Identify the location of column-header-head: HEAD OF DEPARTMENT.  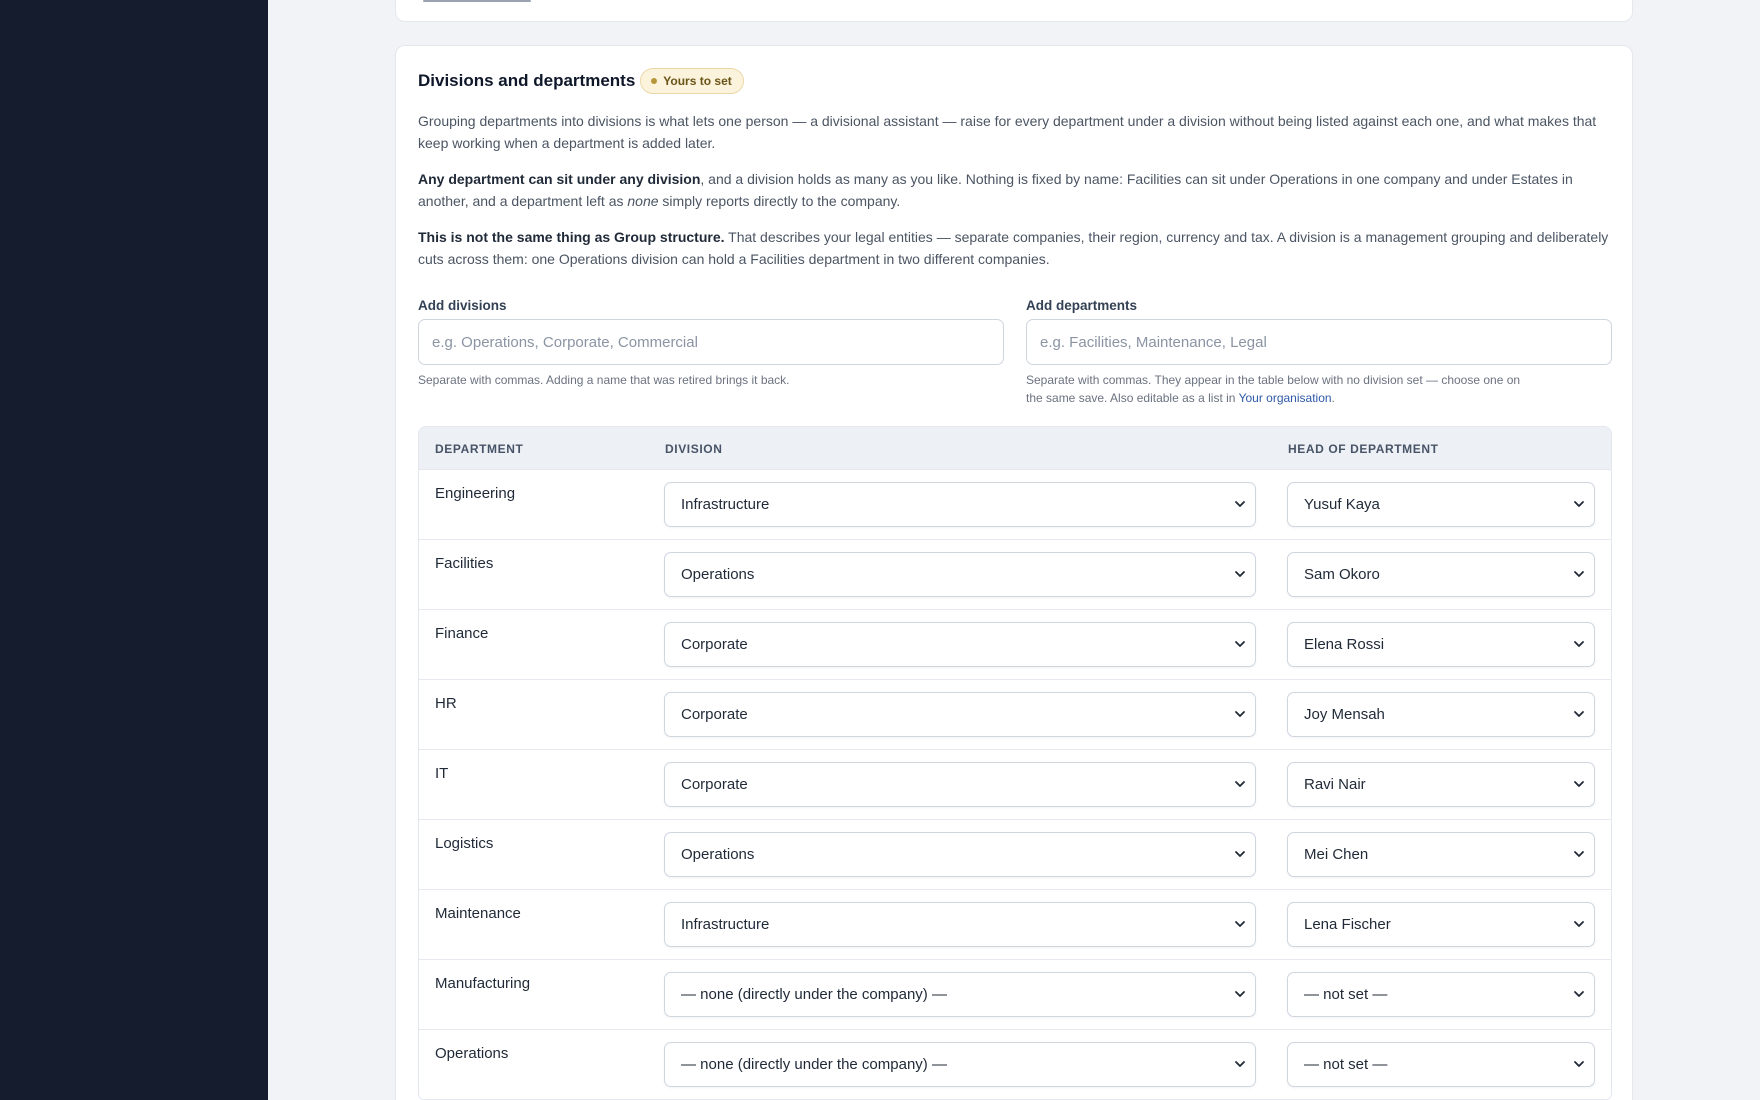
(1363, 449).